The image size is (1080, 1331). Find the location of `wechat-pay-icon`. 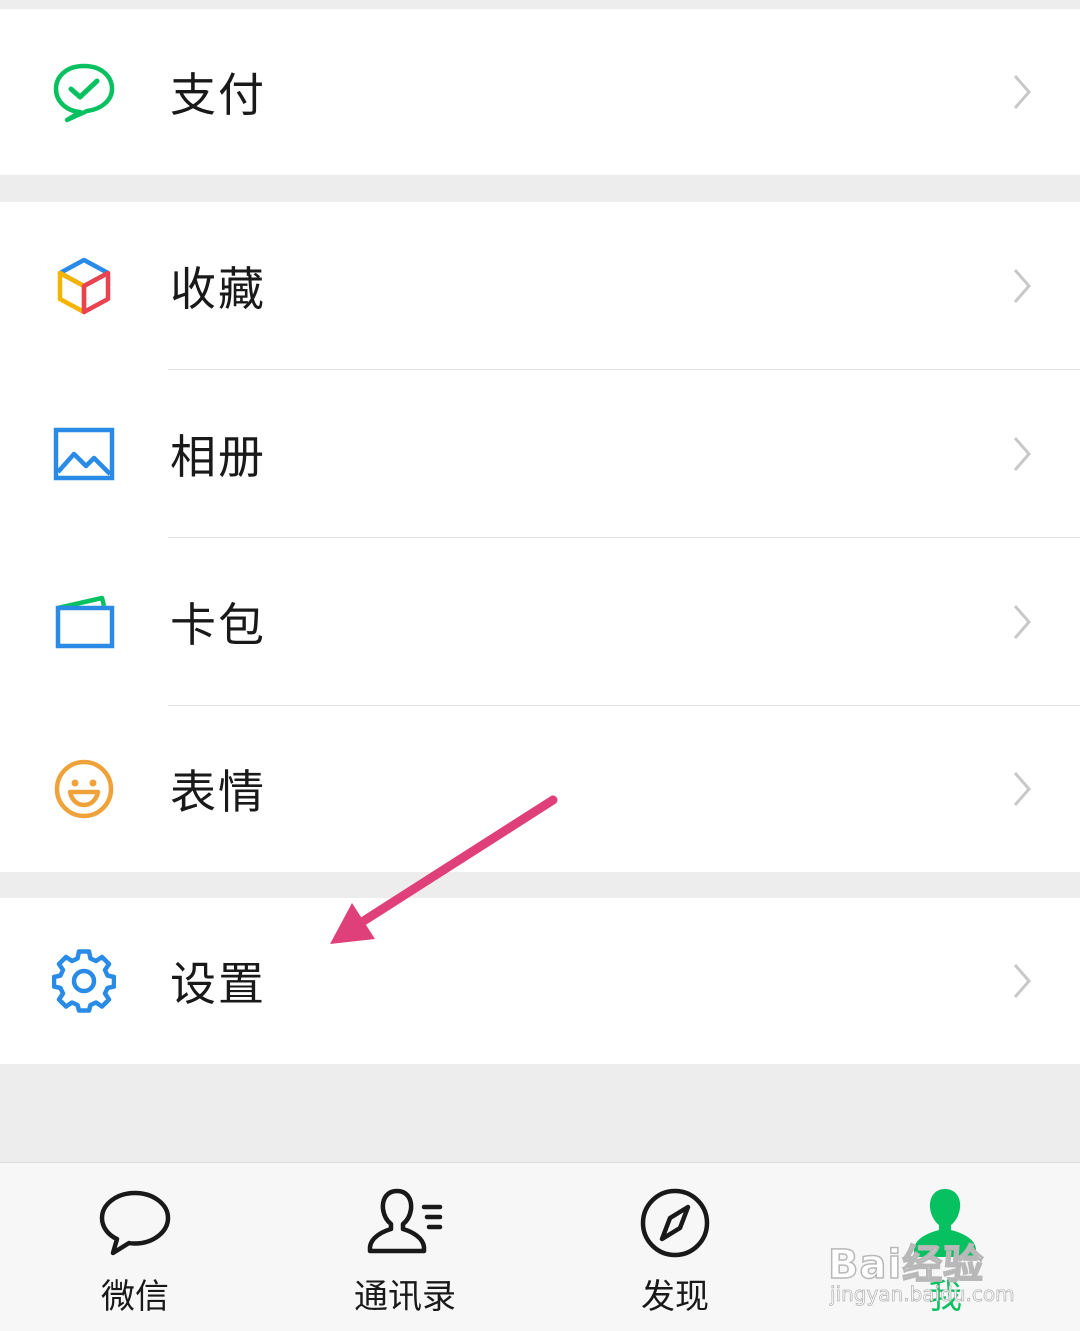

wechat-pay-icon is located at coordinates (84, 92).